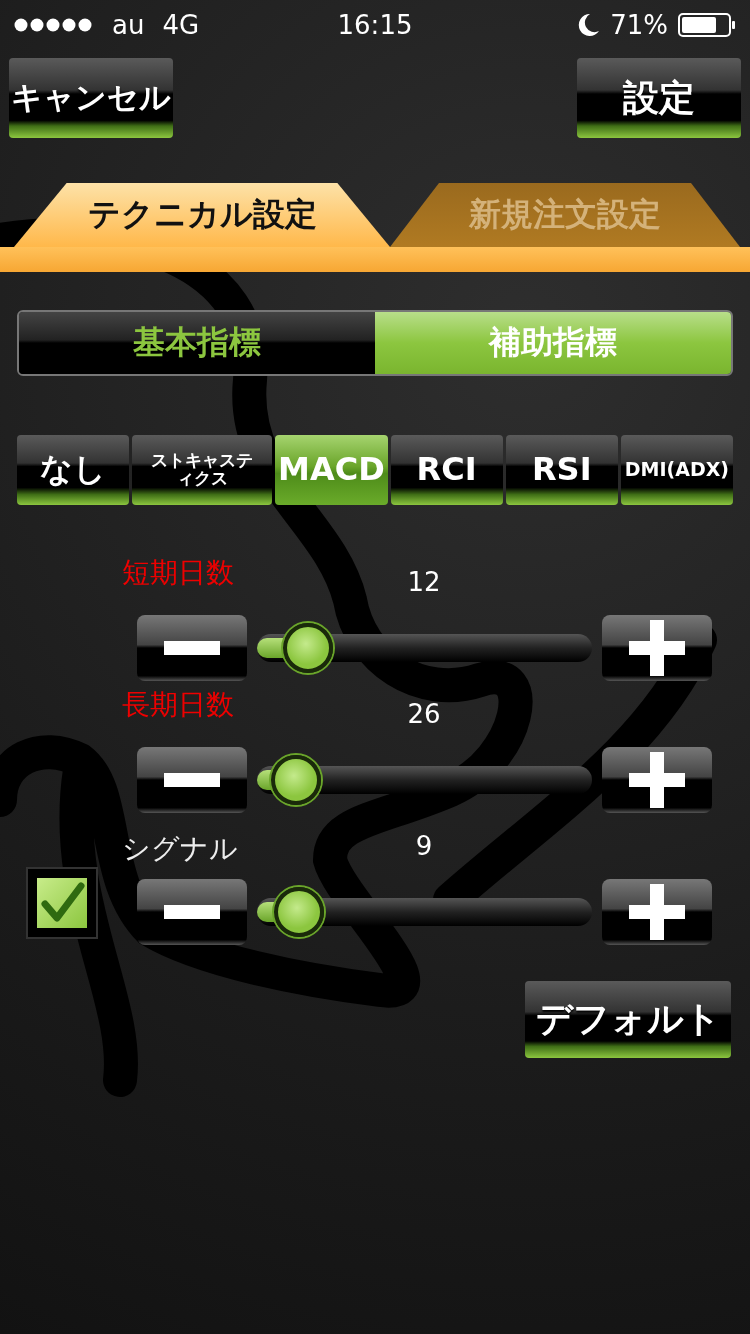 This screenshot has width=750, height=1334. Describe the element at coordinates (628, 1019) in the screenshot. I see `default-button: デフォルト` at that location.